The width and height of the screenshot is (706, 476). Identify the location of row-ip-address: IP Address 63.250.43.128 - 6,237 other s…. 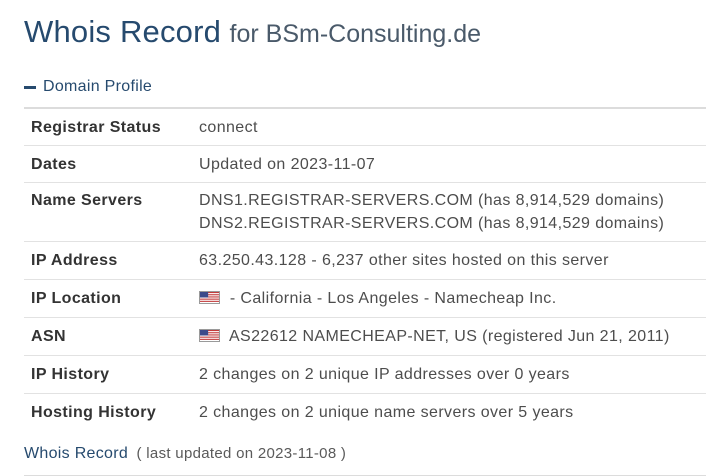
(365, 261).